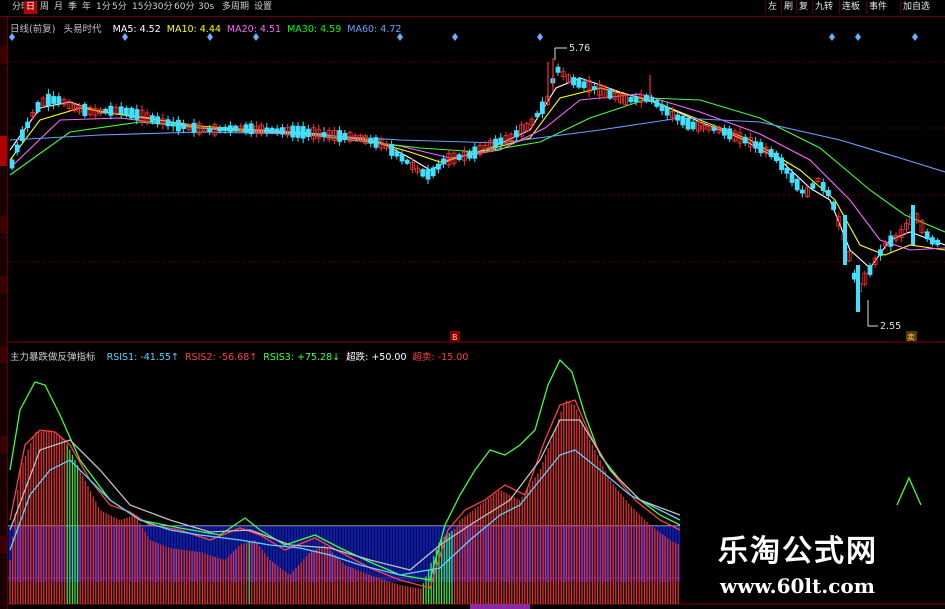 The width and height of the screenshot is (945, 609). Describe the element at coordinates (263, 7) in the screenshot. I see `toolbar-item-13: 设置` at that location.